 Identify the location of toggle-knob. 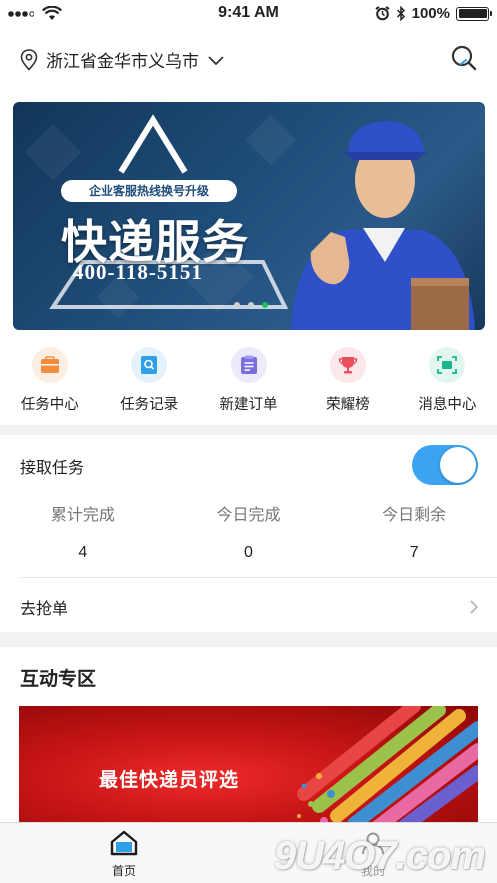
(458, 465).